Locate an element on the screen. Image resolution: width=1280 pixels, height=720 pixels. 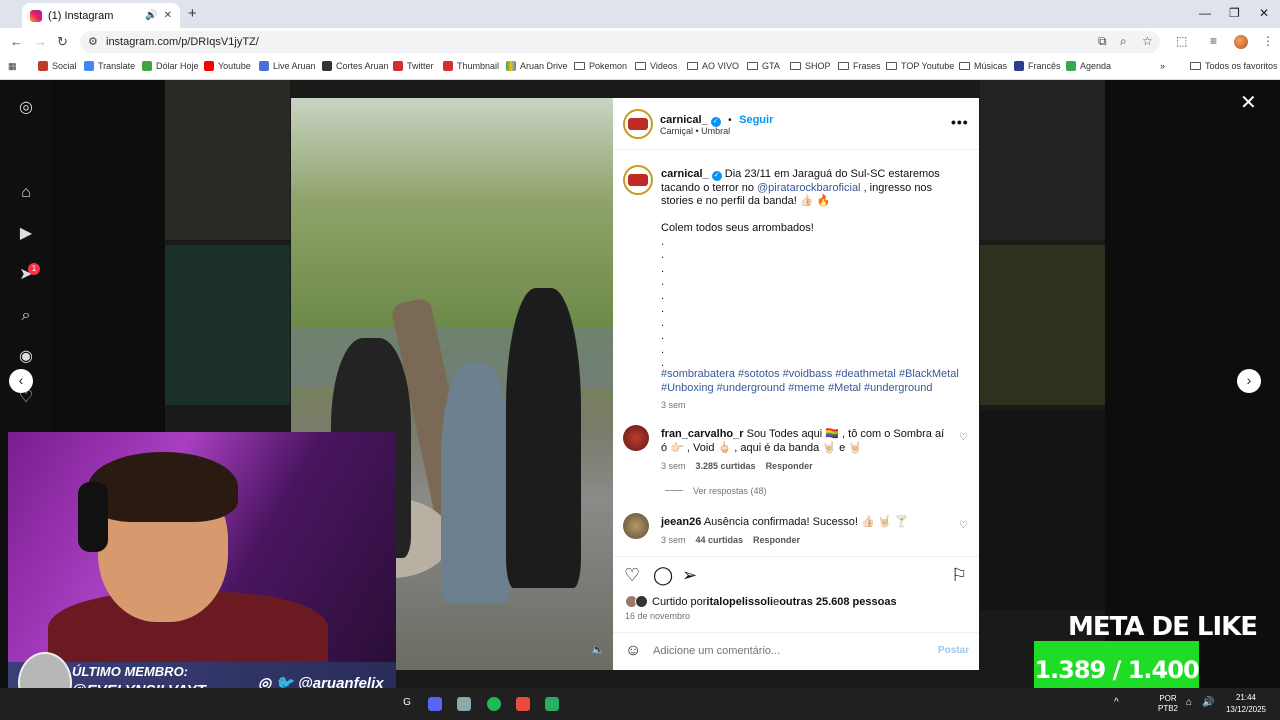
media-icon: ≡ is located at coordinates (1213, 41).